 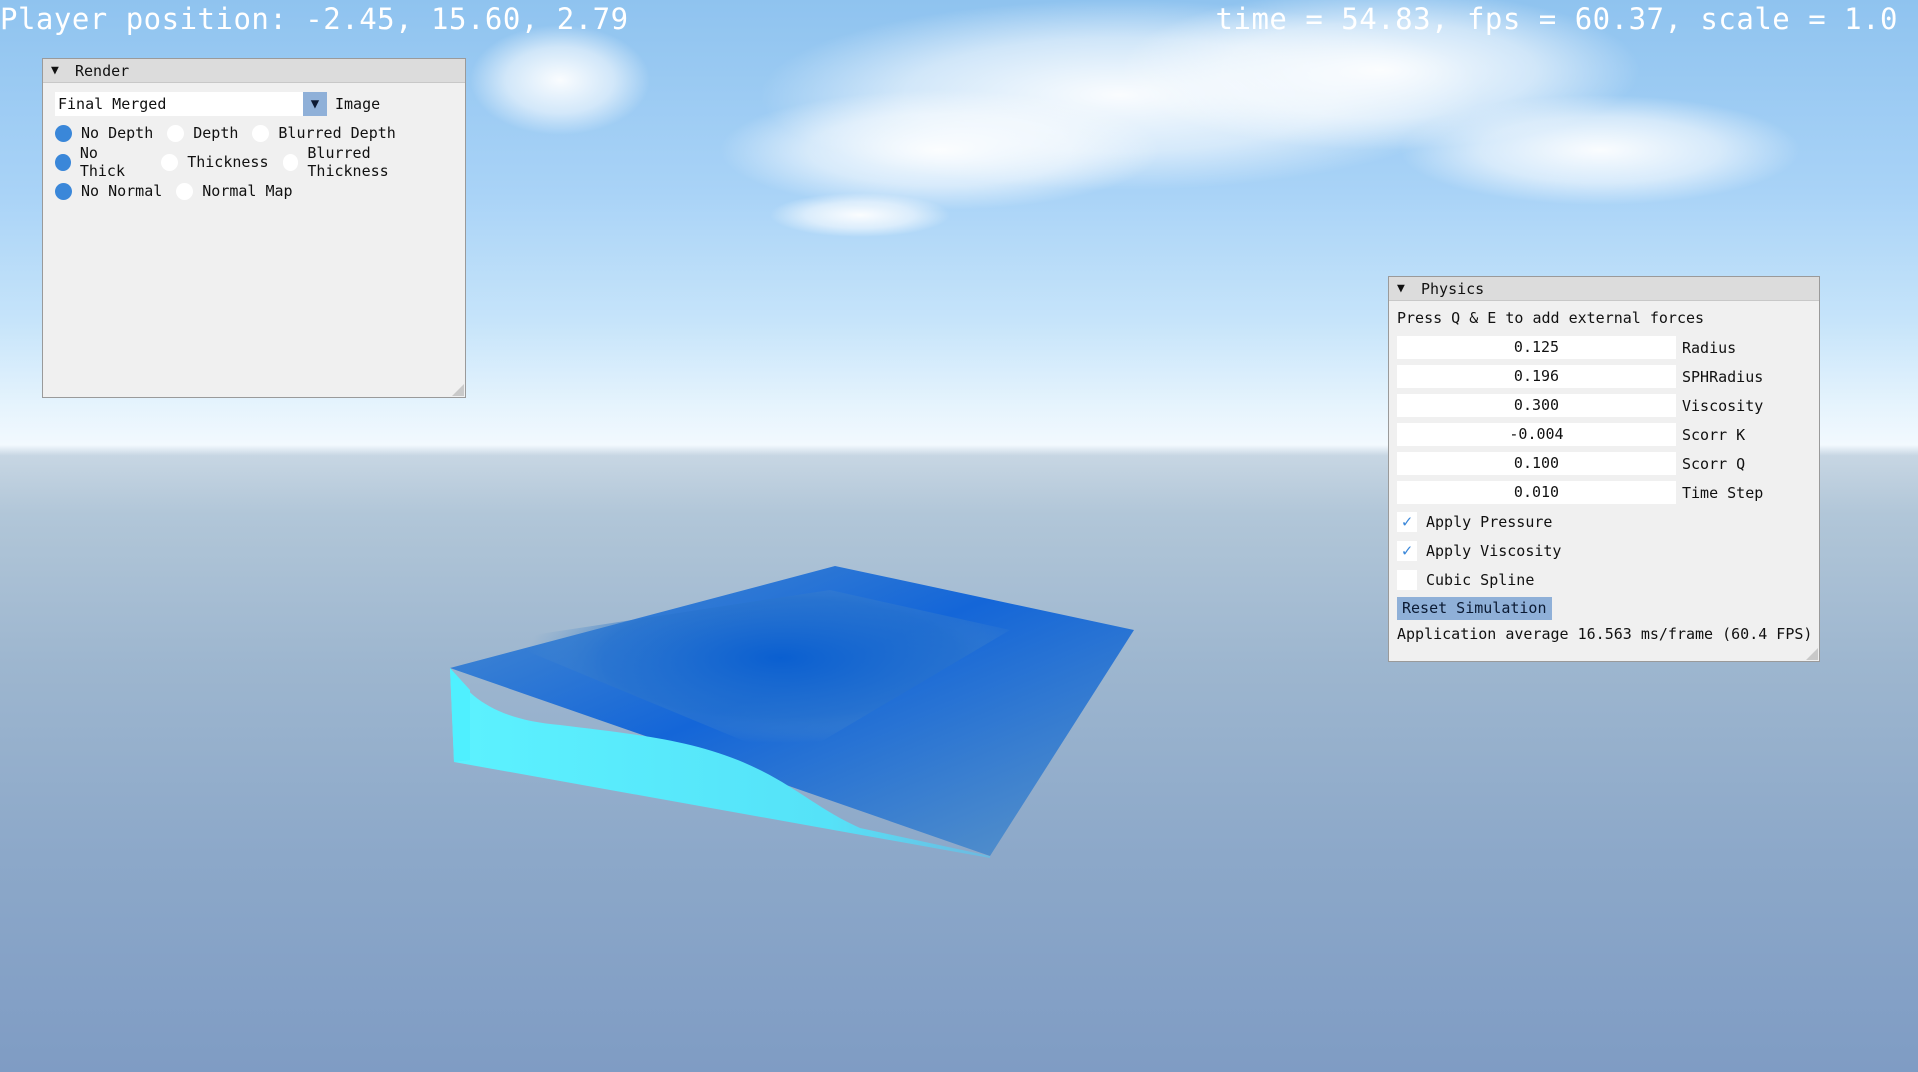 I want to click on stats-readout: time = 54.83, fps = 60.37, scale = 1.0, so click(x=1556, y=19).